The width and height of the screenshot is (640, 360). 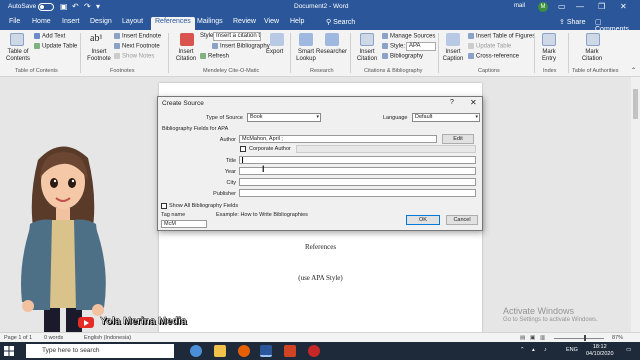 I want to click on insert-table-of-figures-button: Insert Table of Figures, so click(x=501, y=36).